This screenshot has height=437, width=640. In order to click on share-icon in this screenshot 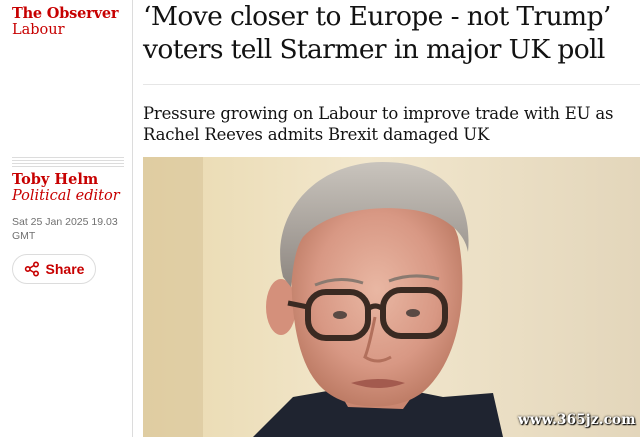, I will do `click(31, 269)`.